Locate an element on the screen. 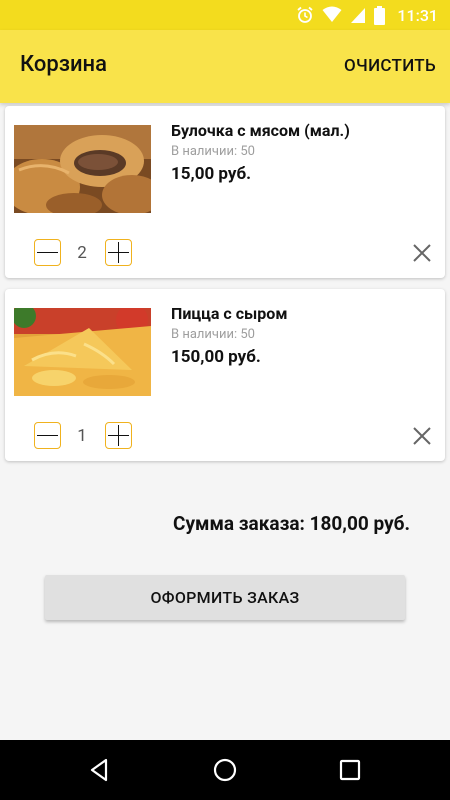  home-icon is located at coordinates (225, 770).